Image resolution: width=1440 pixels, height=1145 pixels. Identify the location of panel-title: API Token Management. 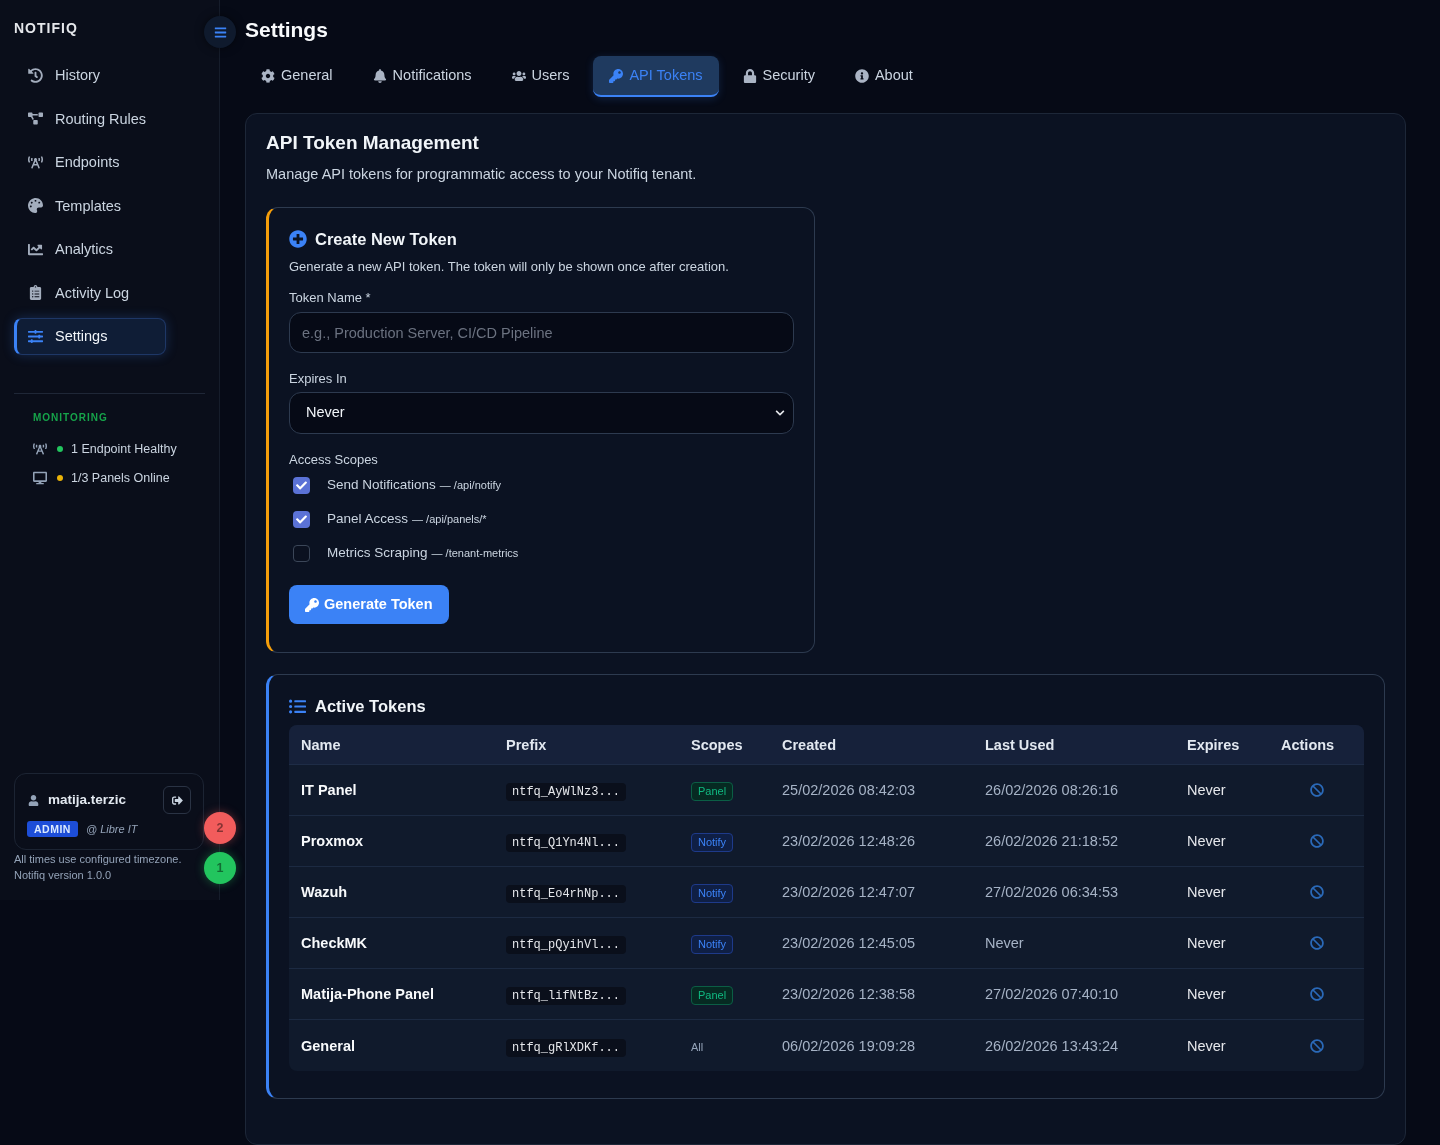
(372, 143).